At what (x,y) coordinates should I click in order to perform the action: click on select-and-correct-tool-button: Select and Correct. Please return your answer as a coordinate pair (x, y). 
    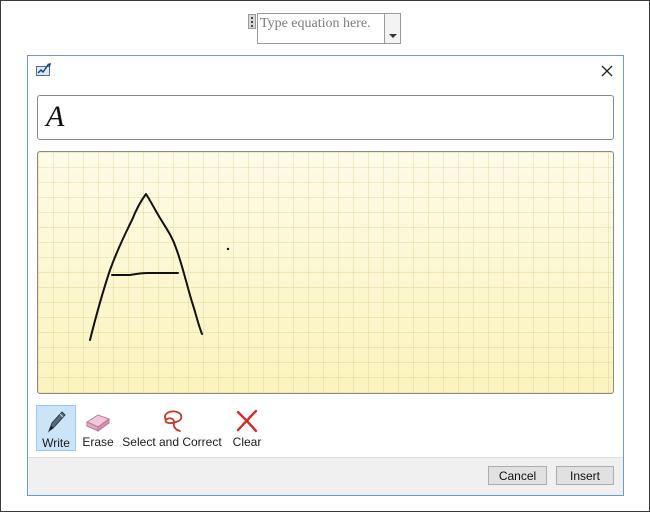
    Looking at the image, I should click on (172, 428).